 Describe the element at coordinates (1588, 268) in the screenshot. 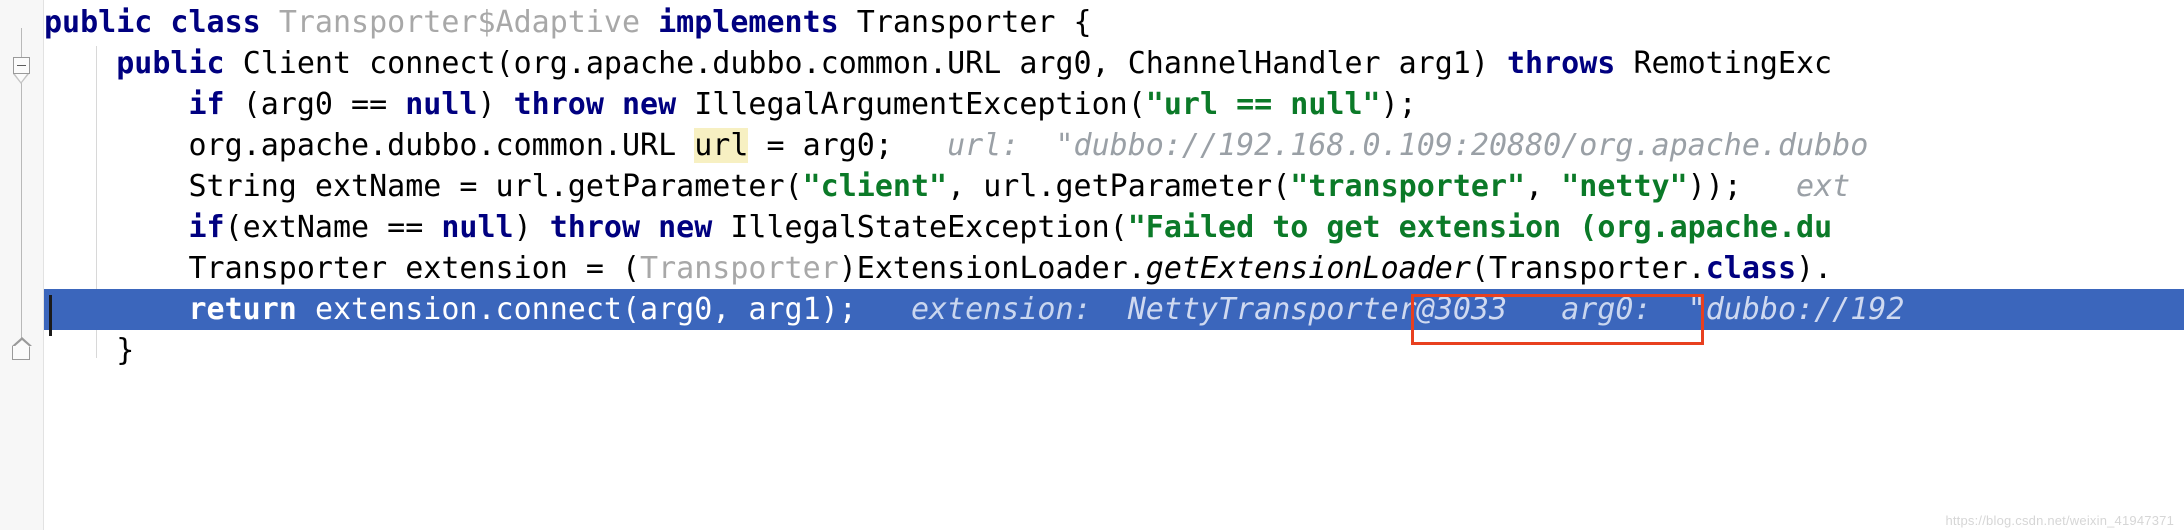

I see `line-extension-loader-token-5: (Transporter.` at that location.